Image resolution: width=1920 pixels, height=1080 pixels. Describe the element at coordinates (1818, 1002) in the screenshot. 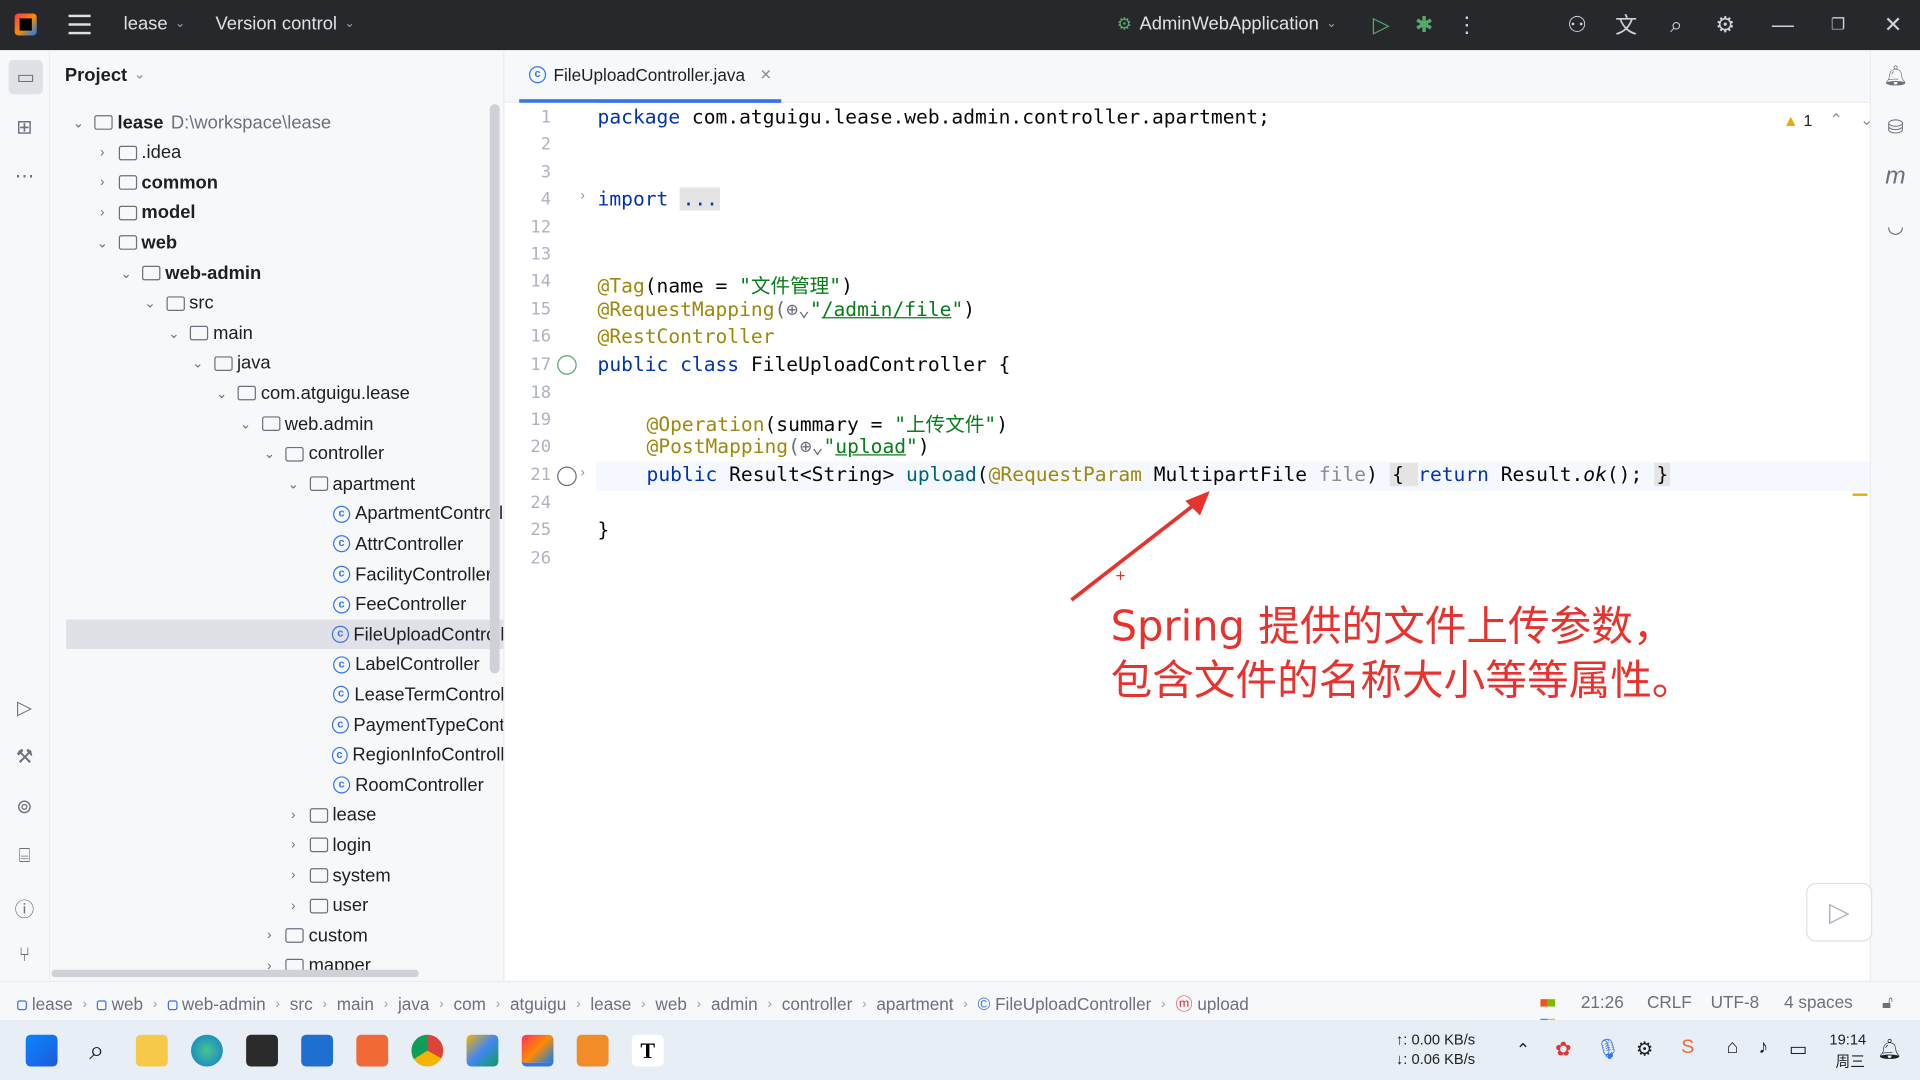

I see `indent-setting: 4 spaces` at that location.